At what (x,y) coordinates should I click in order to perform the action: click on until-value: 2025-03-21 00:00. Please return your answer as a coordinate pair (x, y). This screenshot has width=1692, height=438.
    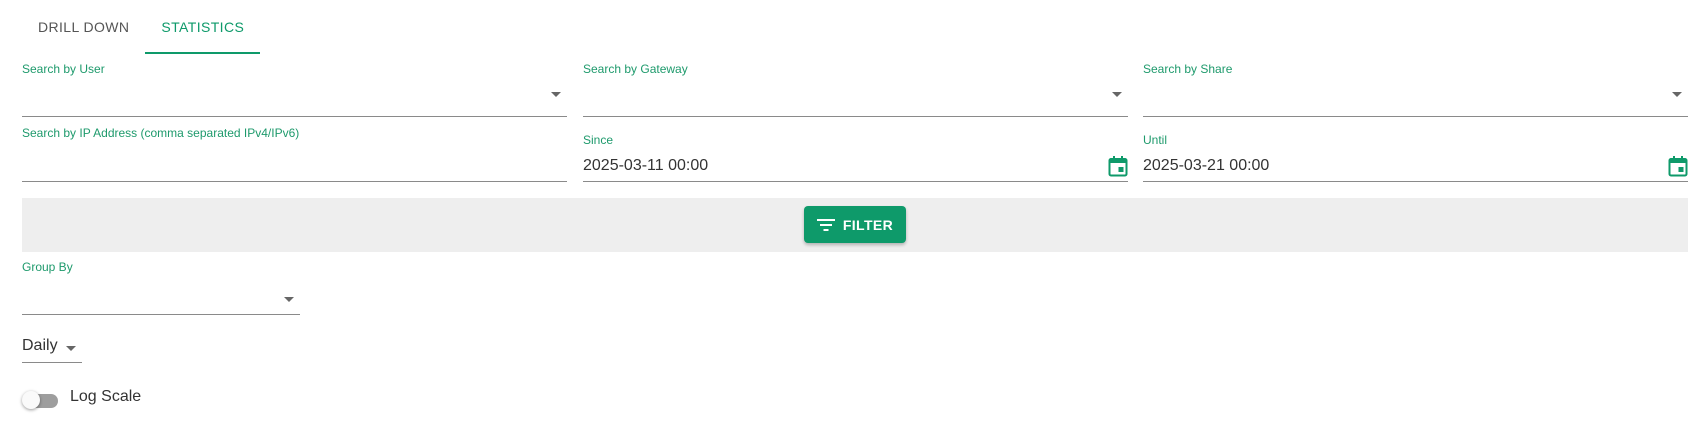
    Looking at the image, I should click on (1206, 165).